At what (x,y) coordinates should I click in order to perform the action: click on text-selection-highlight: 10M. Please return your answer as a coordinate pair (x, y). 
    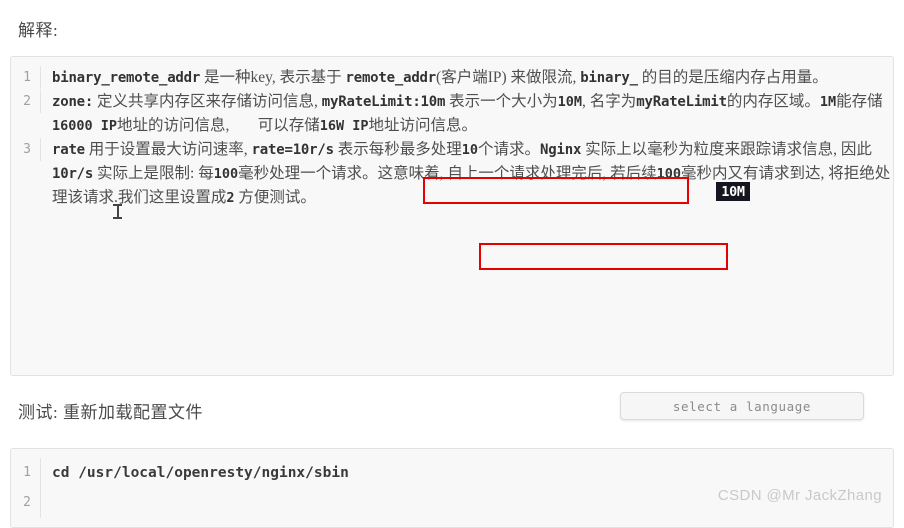
    Looking at the image, I should click on (733, 191).